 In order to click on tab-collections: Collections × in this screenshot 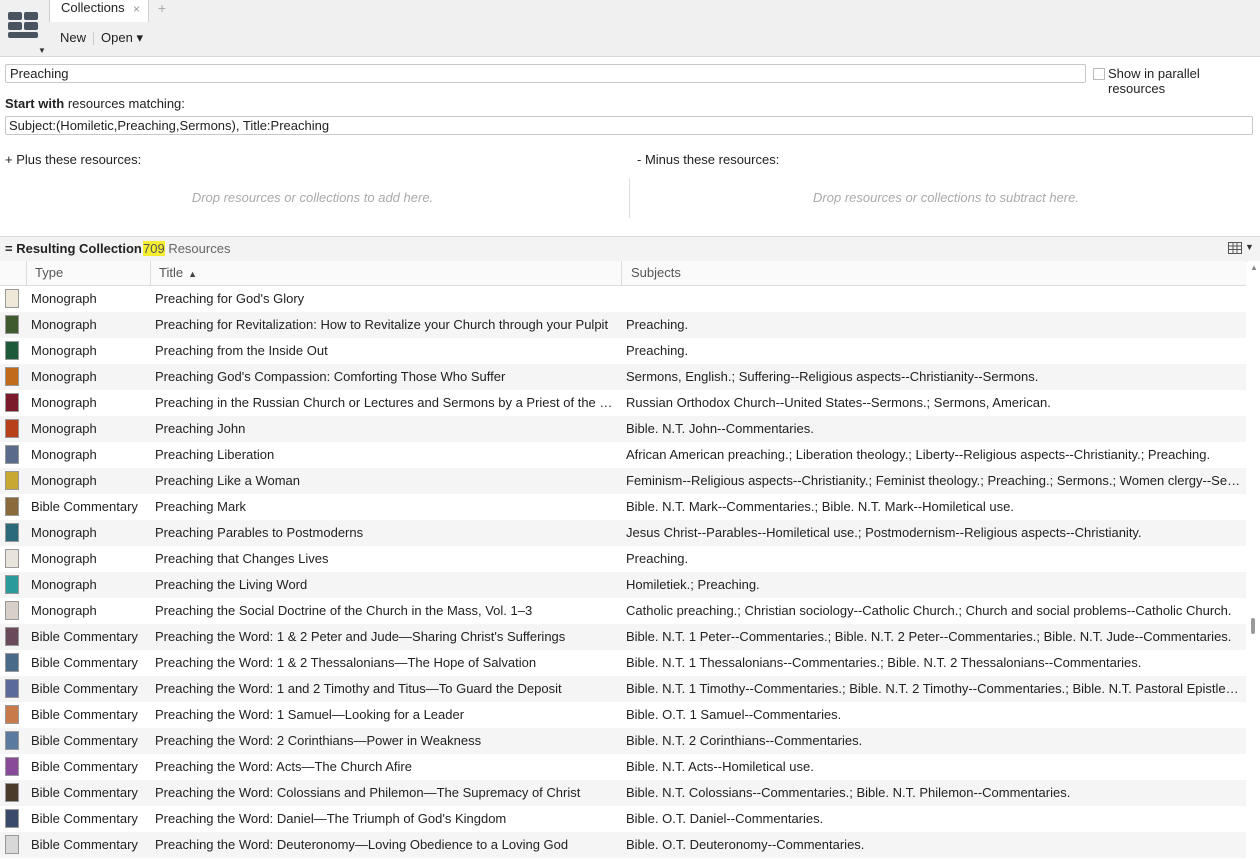, I will do `click(99, 11)`.